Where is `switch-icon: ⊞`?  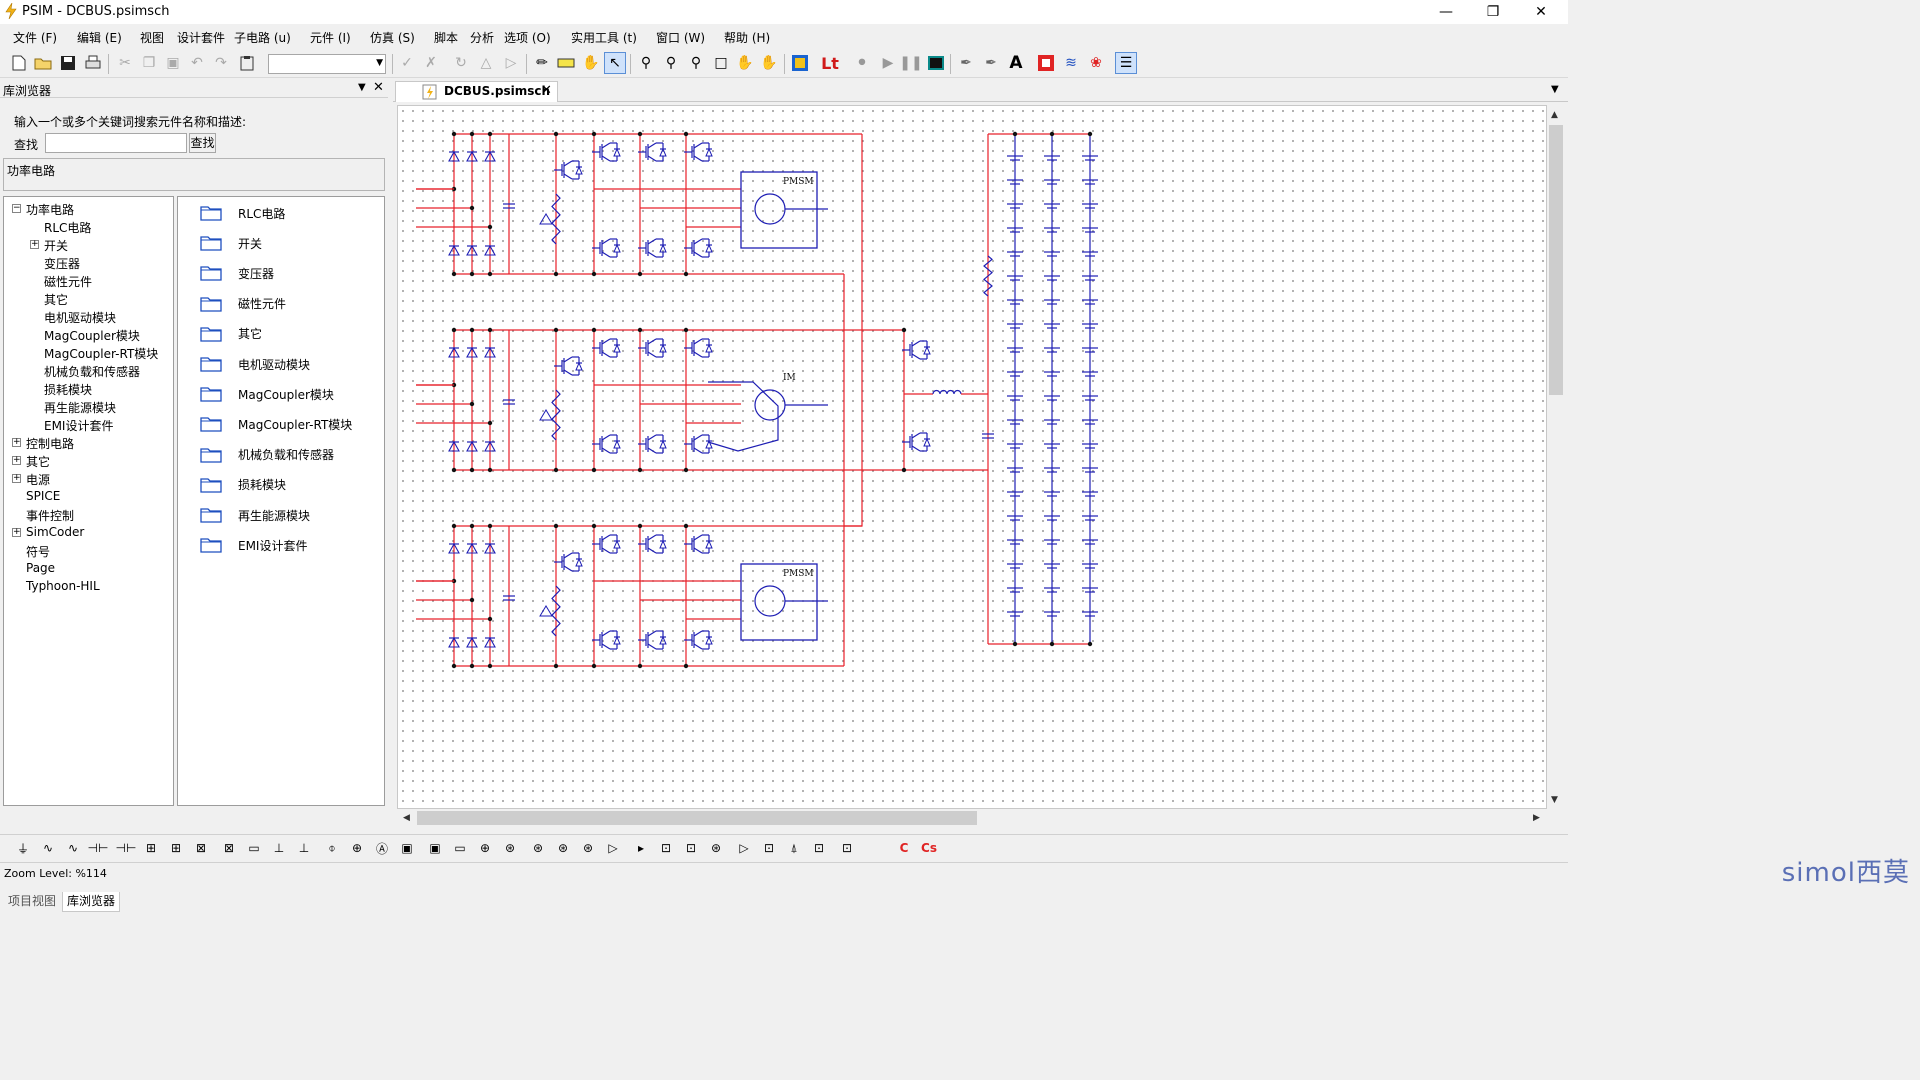
switch-icon: ⊞ is located at coordinates (151, 848).